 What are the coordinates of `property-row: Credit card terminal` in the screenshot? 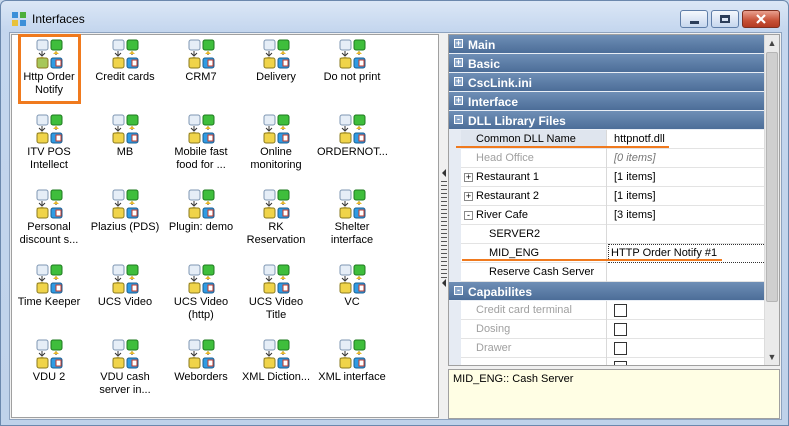 It's located at (607, 310).